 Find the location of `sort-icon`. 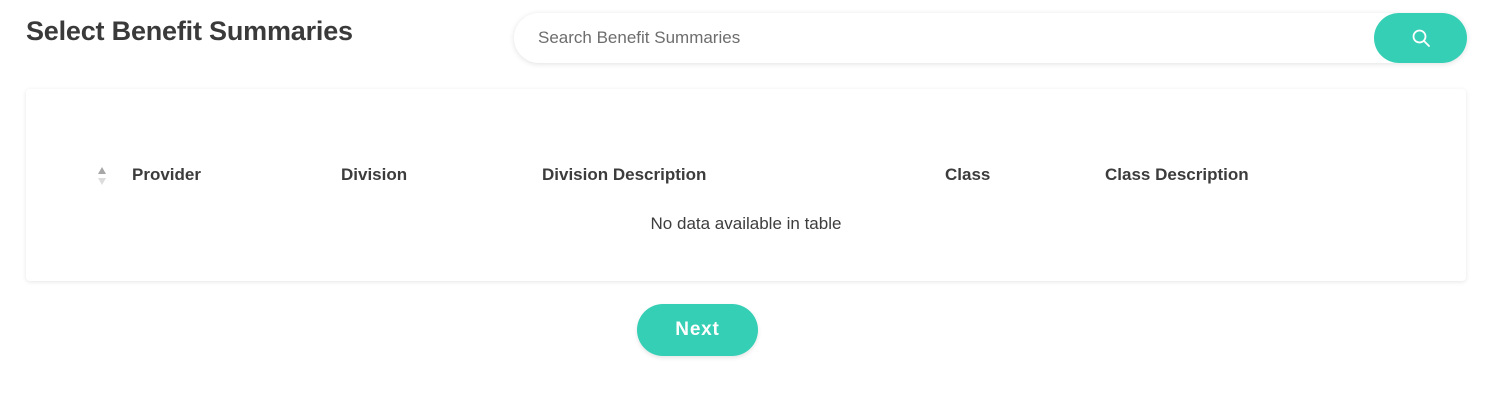

sort-icon is located at coordinates (102, 176).